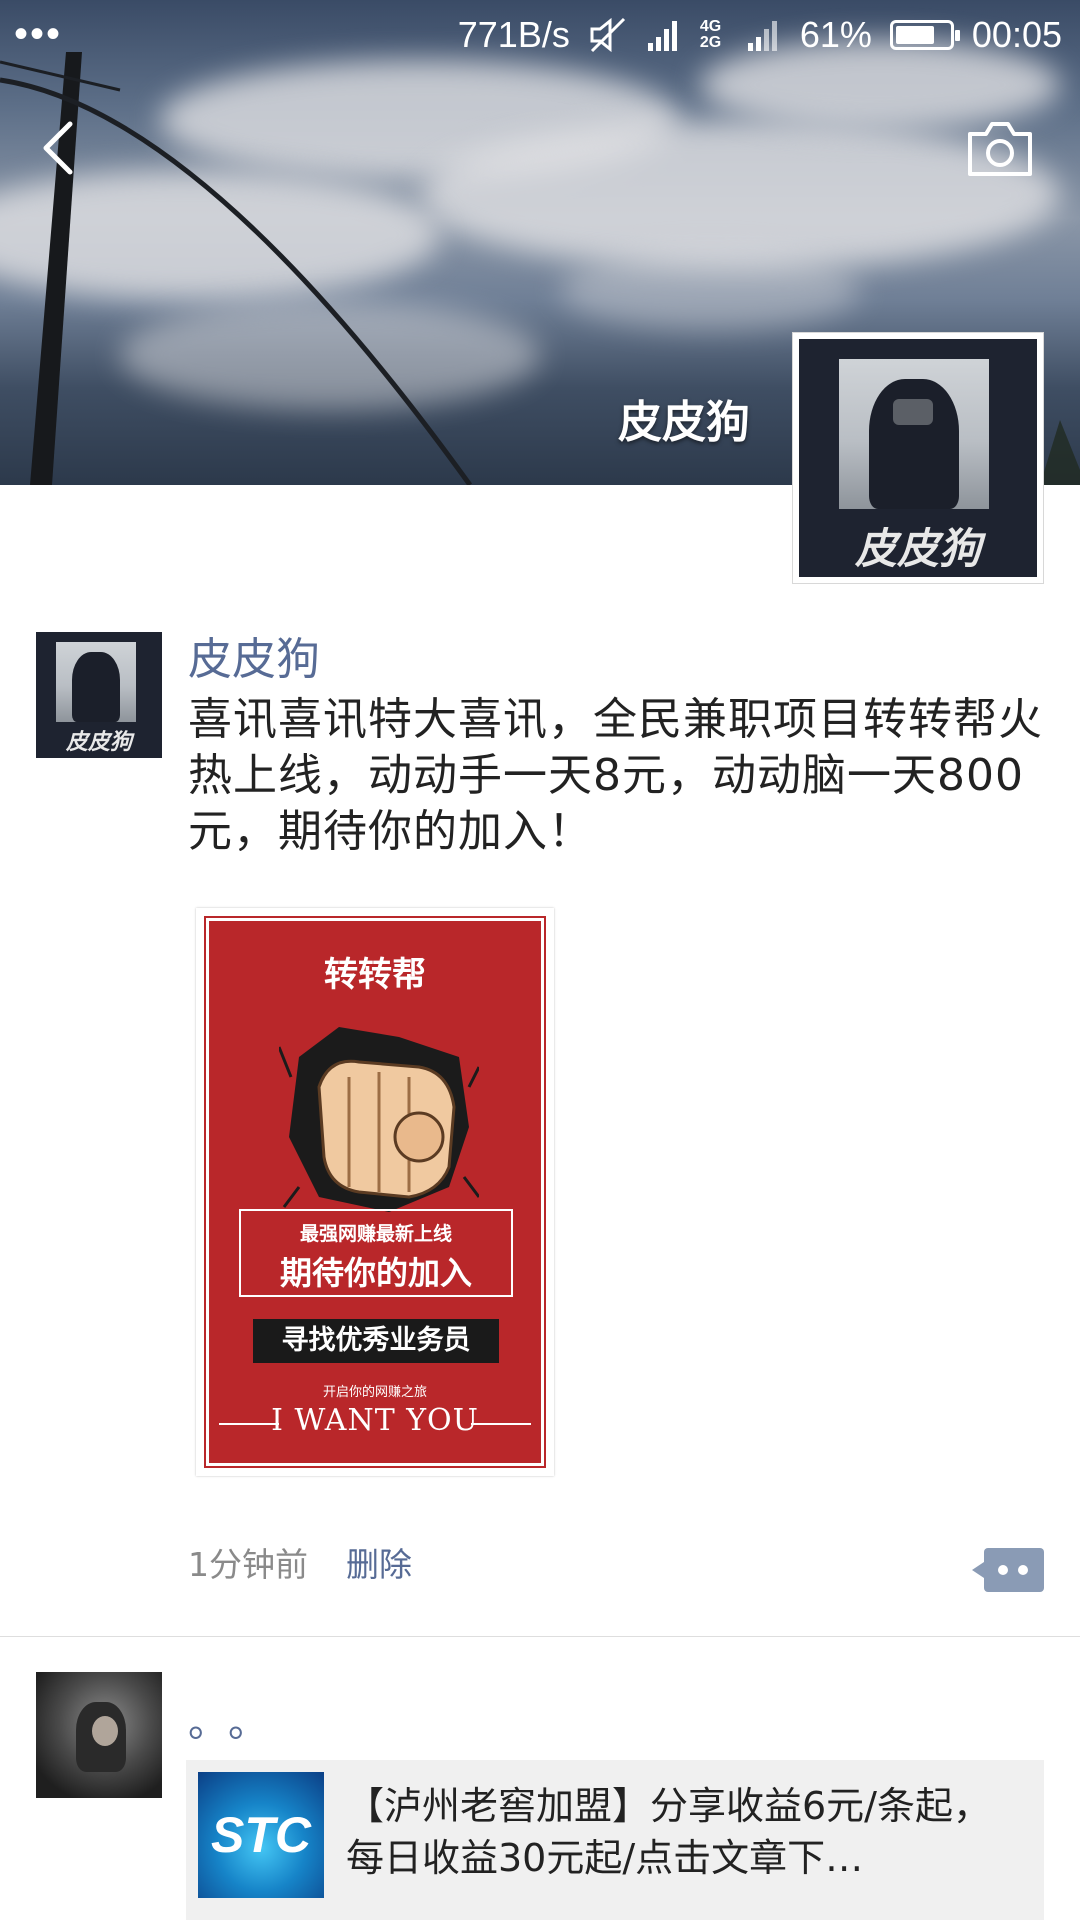 This screenshot has width=1080, height=1920. Describe the element at coordinates (918, 458) in the screenshot. I see `profile-avatar: 皮皮狗` at that location.